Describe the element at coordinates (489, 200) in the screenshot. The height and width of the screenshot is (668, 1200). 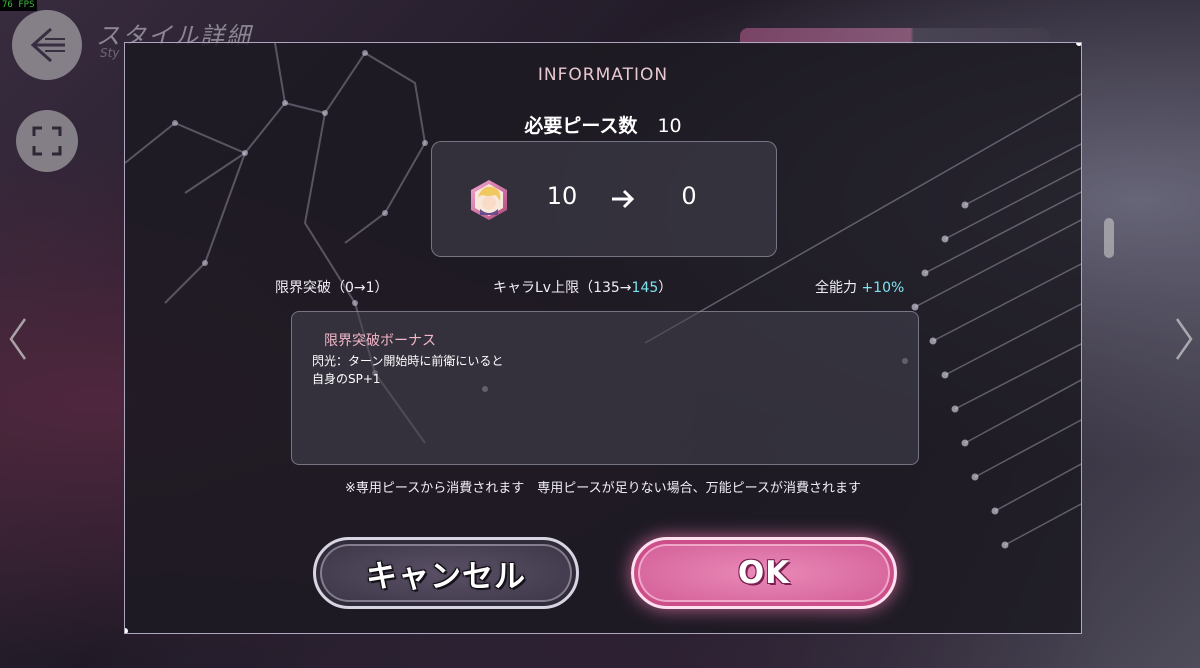
I see `character-piece-icon` at that location.